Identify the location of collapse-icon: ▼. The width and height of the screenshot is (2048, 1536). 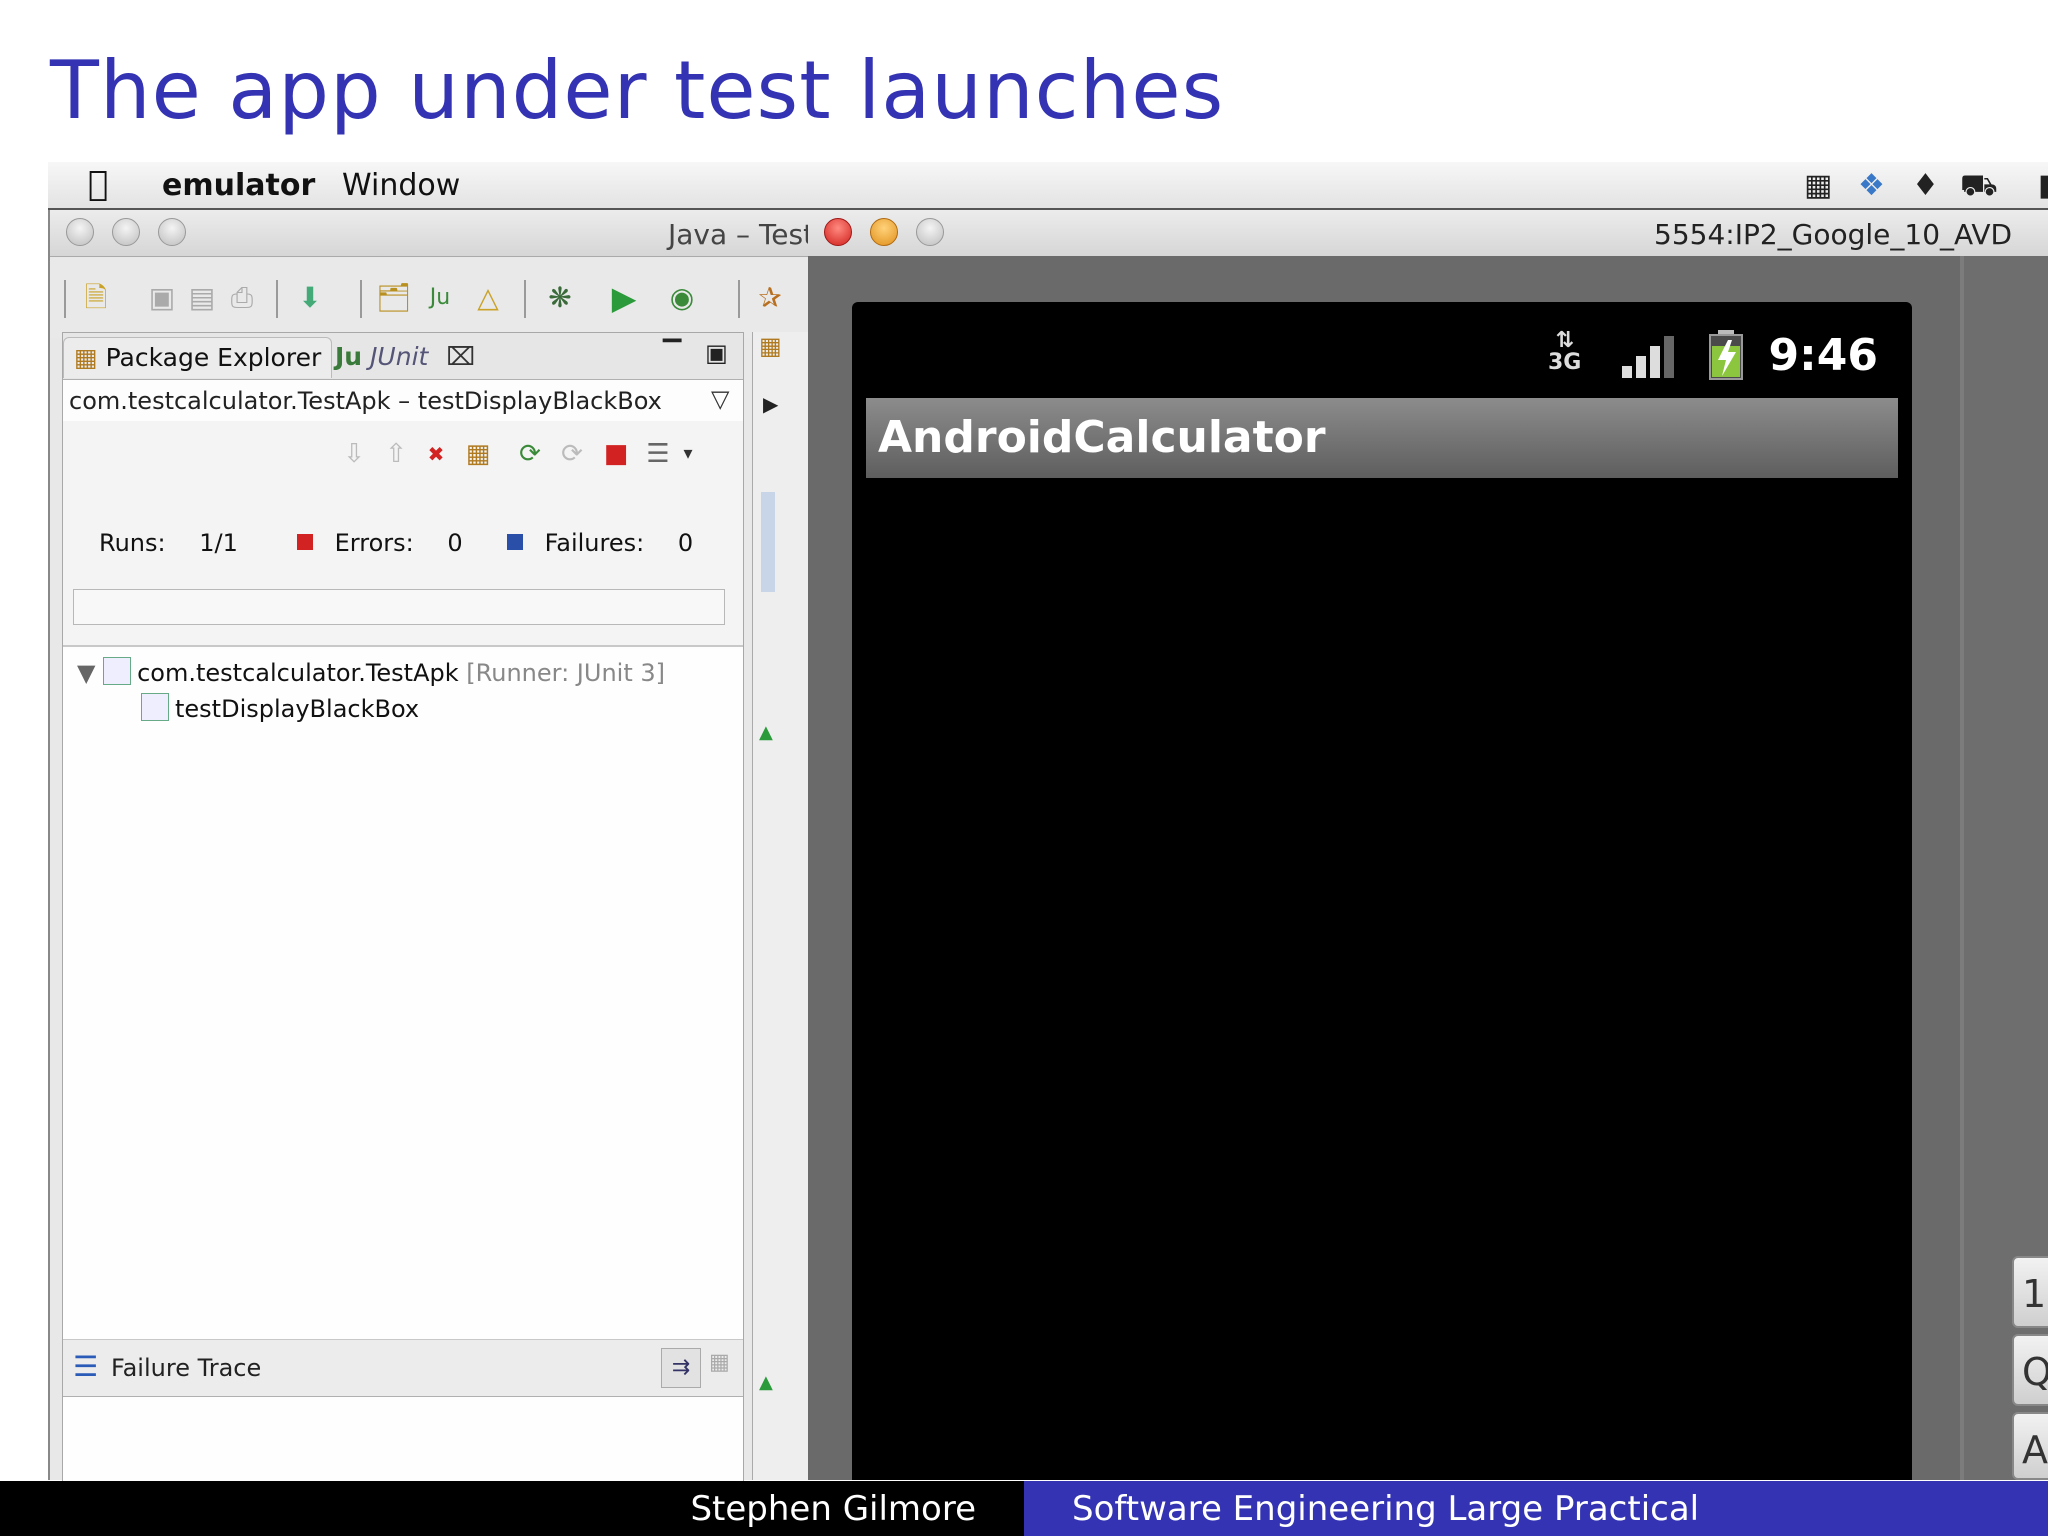
(86, 673).